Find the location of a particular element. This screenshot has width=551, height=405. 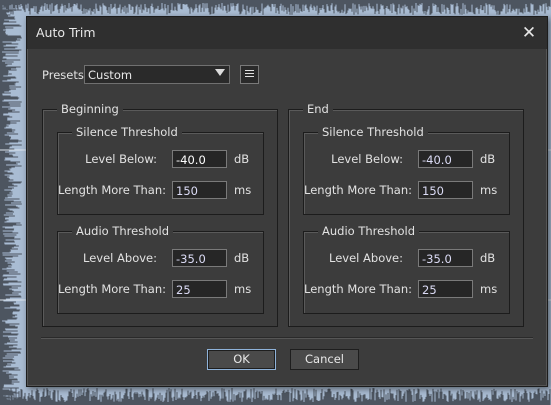

end-audio-level-label: Level Above: is located at coordinates (366, 258).